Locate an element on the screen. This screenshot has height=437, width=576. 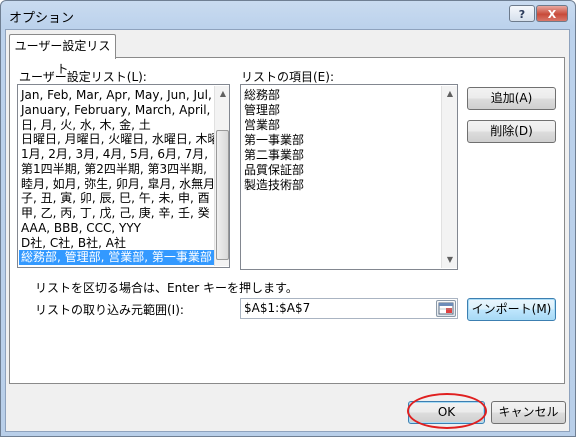
window-title: オプション is located at coordinates (42, 18).